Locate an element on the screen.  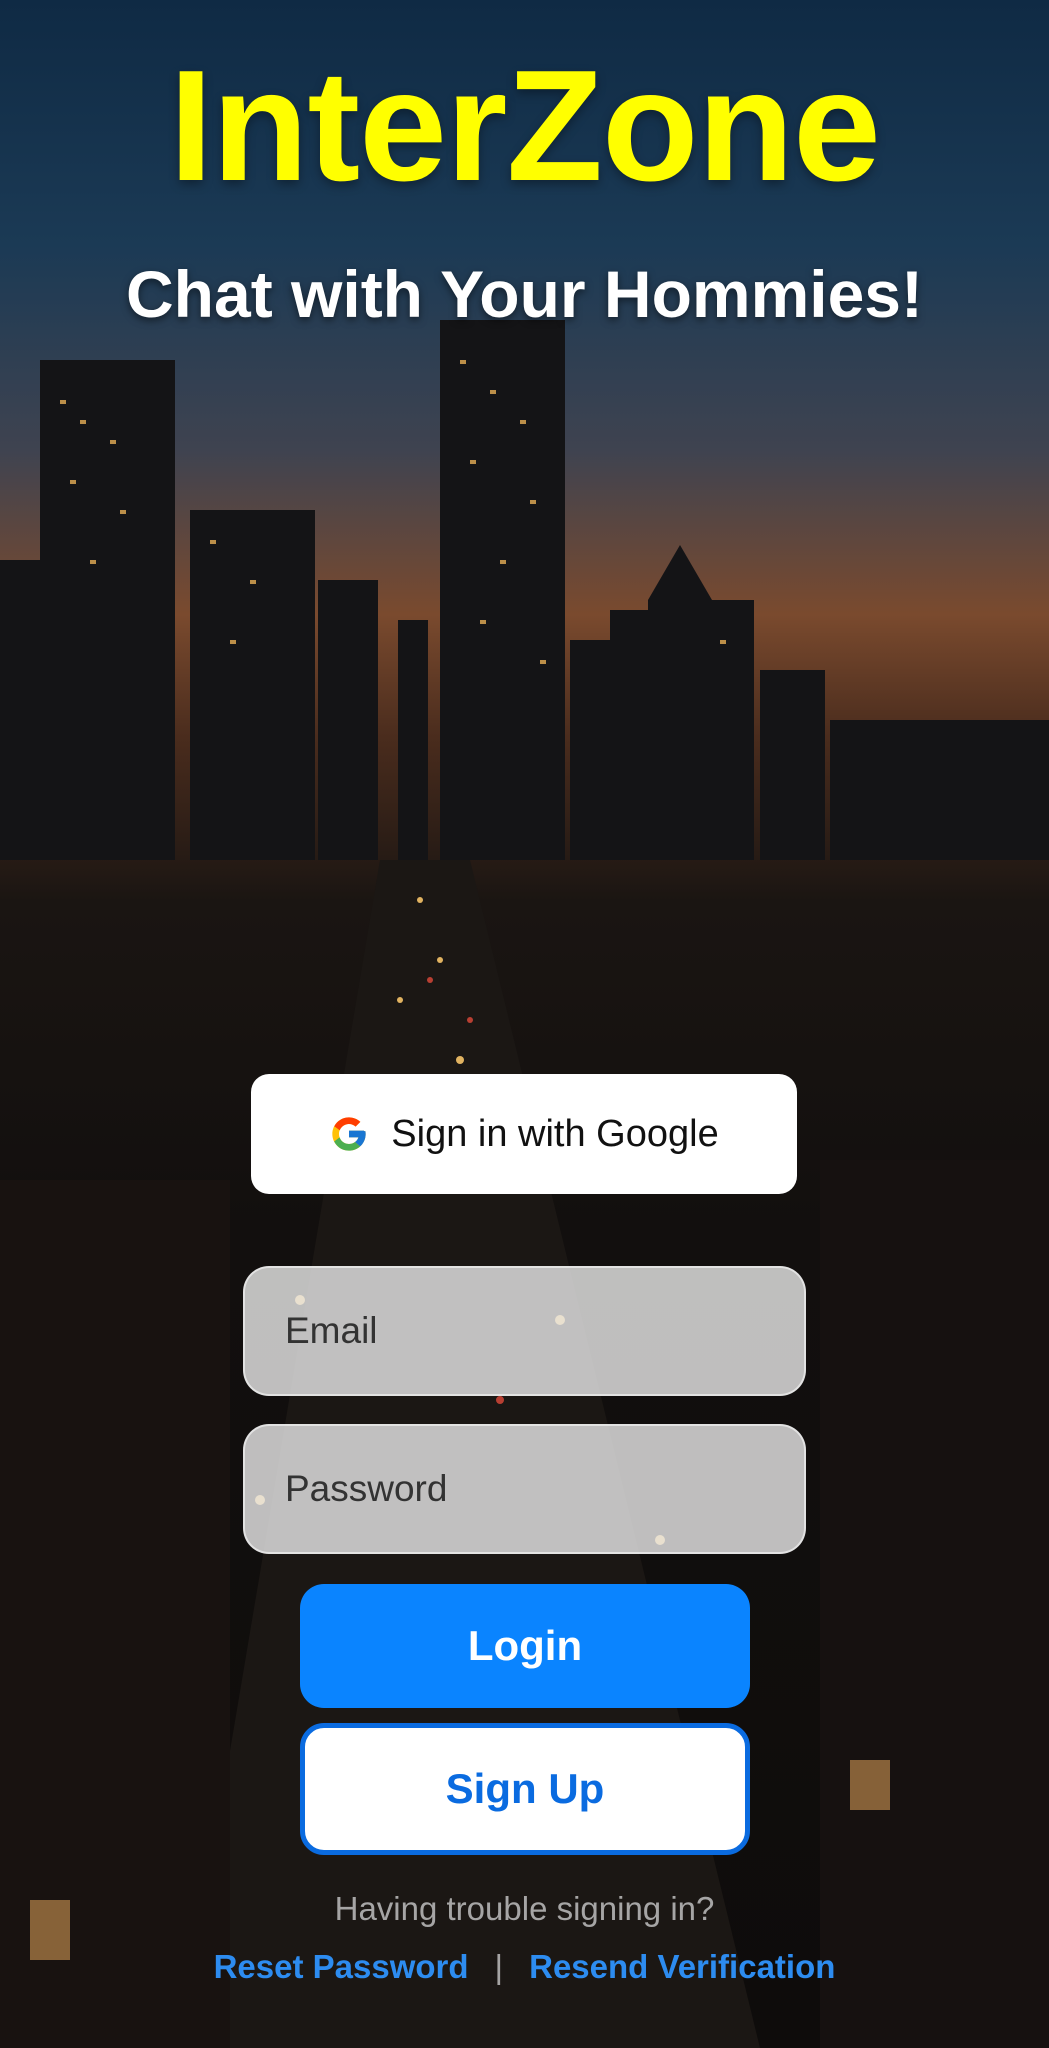
resend-verification-link: Resend Verification is located at coordinates (682, 1967).